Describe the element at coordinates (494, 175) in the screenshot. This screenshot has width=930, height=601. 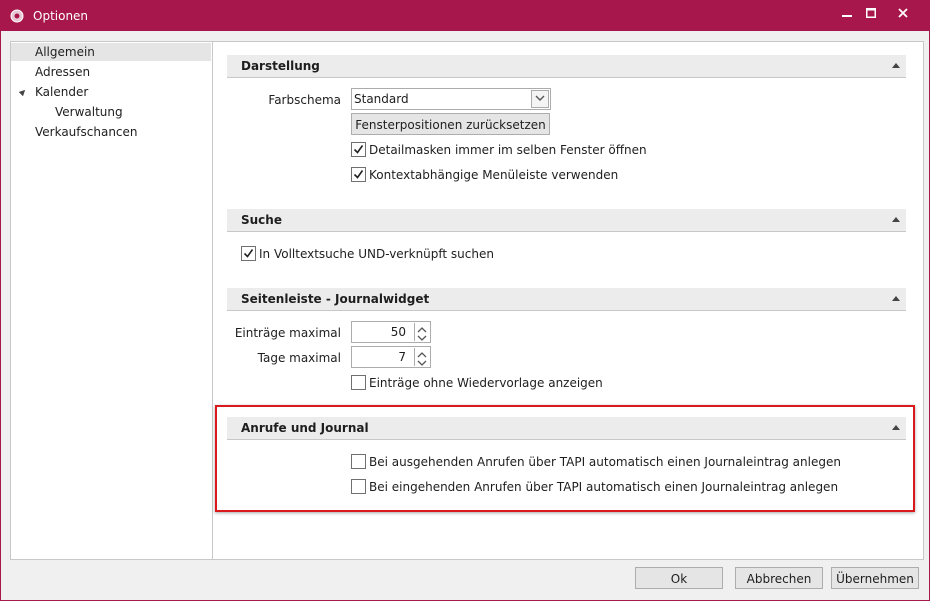
I see `kontextmenue-label: Kontextabhängige Menüleiste verwenden` at that location.